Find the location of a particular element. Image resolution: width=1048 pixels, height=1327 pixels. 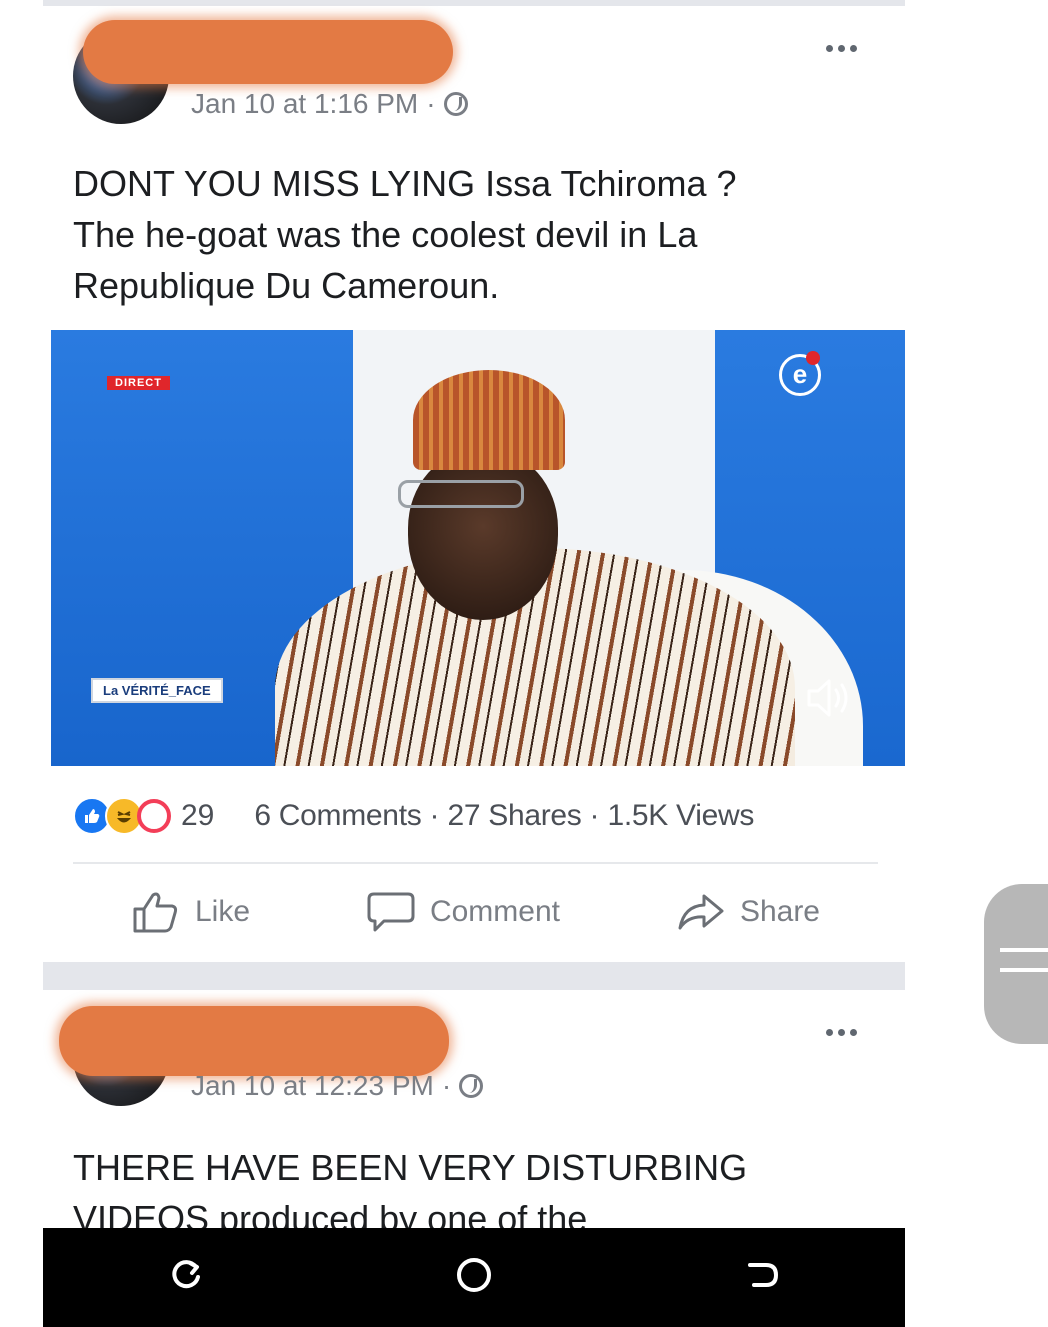

home-button is located at coordinates (474, 1277).